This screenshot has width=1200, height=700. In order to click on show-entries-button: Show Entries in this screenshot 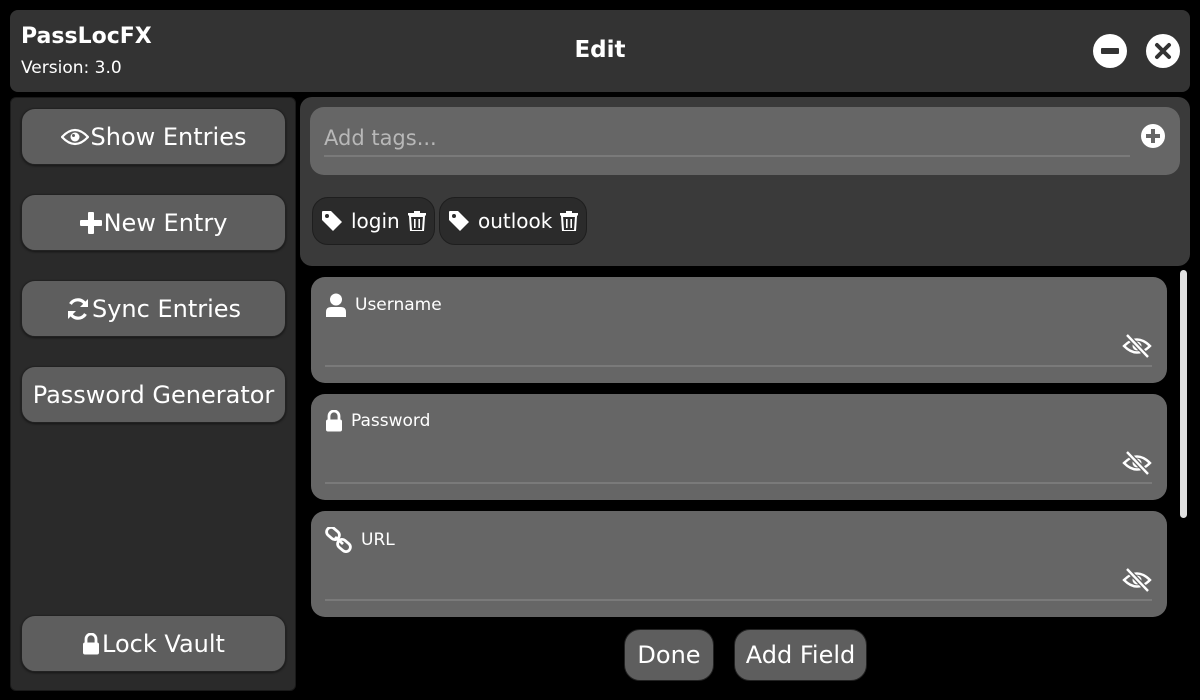, I will do `click(153, 136)`.